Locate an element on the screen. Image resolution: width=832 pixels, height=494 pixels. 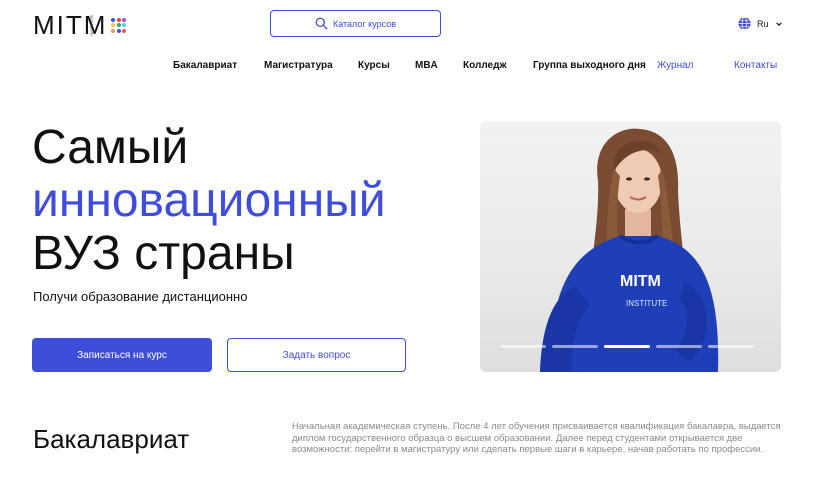
language-selector: Ru is located at coordinates (760, 23).